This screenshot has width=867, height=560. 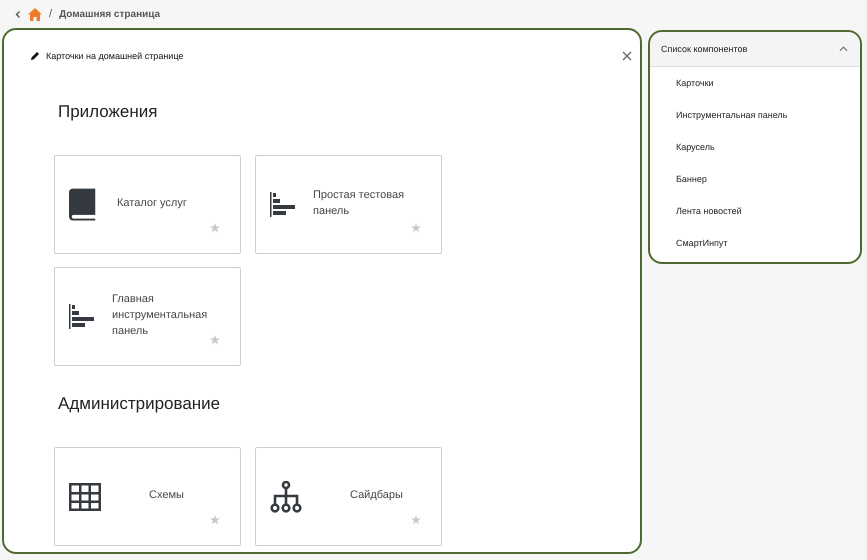 I want to click on card-label: Каталог услуг, so click(x=152, y=203).